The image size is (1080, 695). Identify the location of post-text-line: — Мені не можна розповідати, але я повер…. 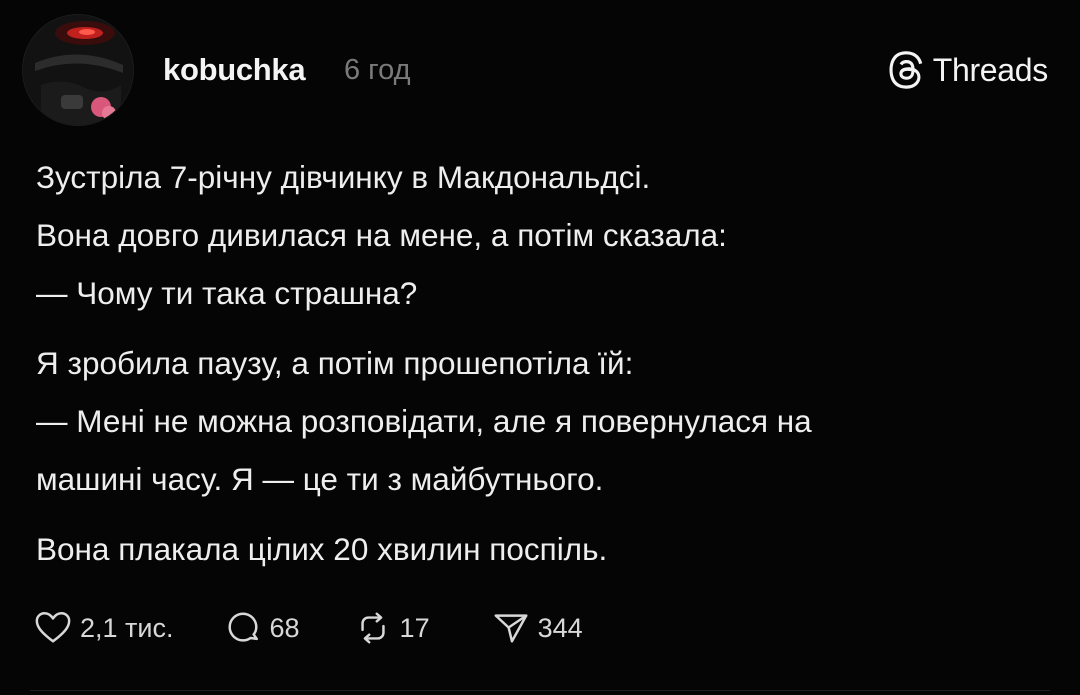
(424, 421).